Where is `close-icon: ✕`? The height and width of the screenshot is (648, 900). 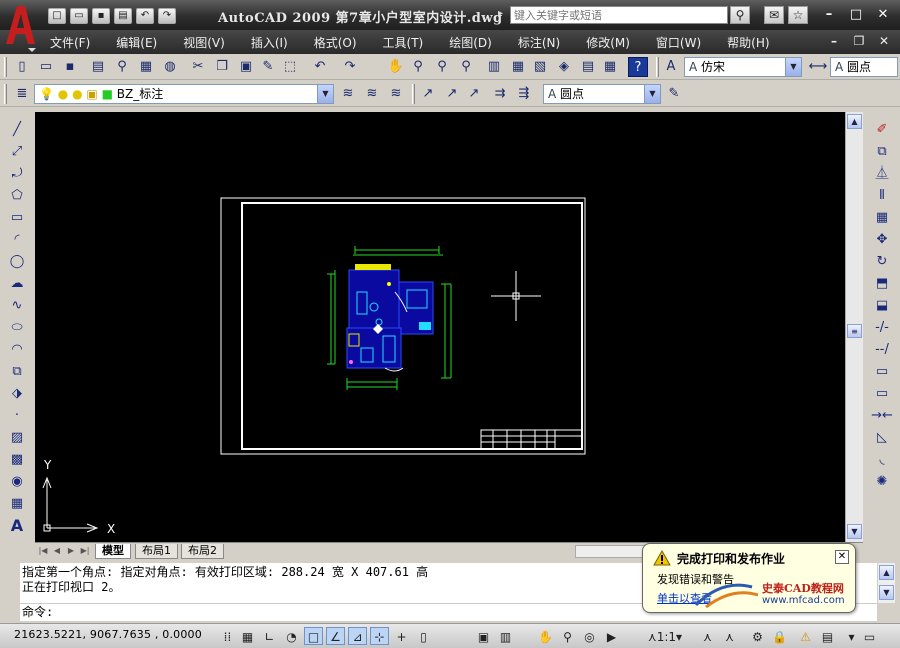 close-icon: ✕ is located at coordinates (842, 557).